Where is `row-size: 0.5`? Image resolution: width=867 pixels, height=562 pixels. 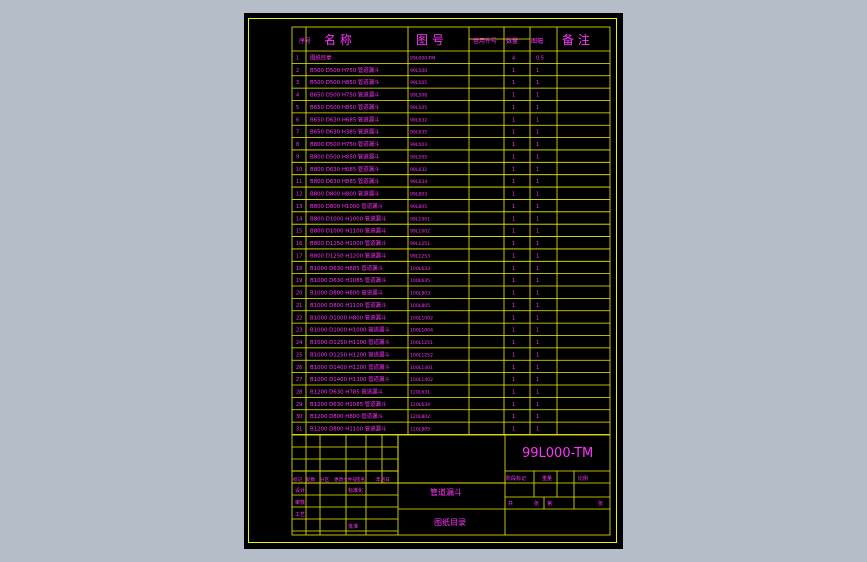 row-size: 0.5 is located at coordinates (540, 59).